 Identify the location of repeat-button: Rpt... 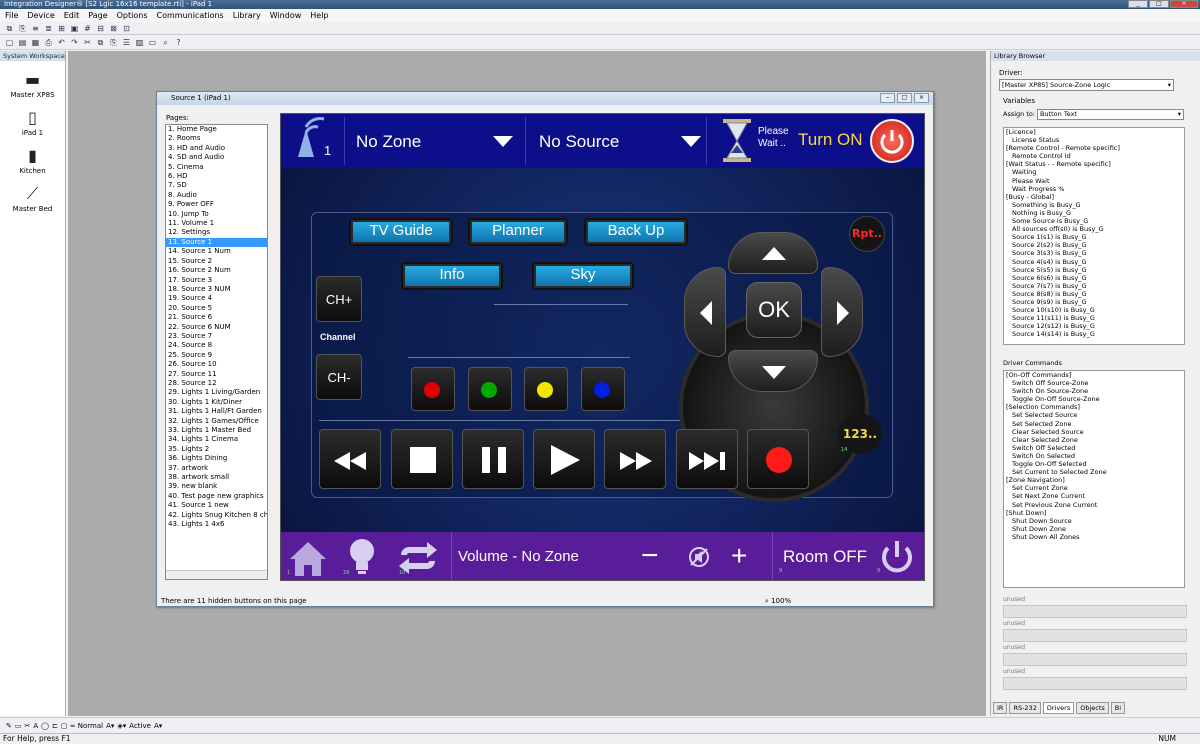
(867, 234).